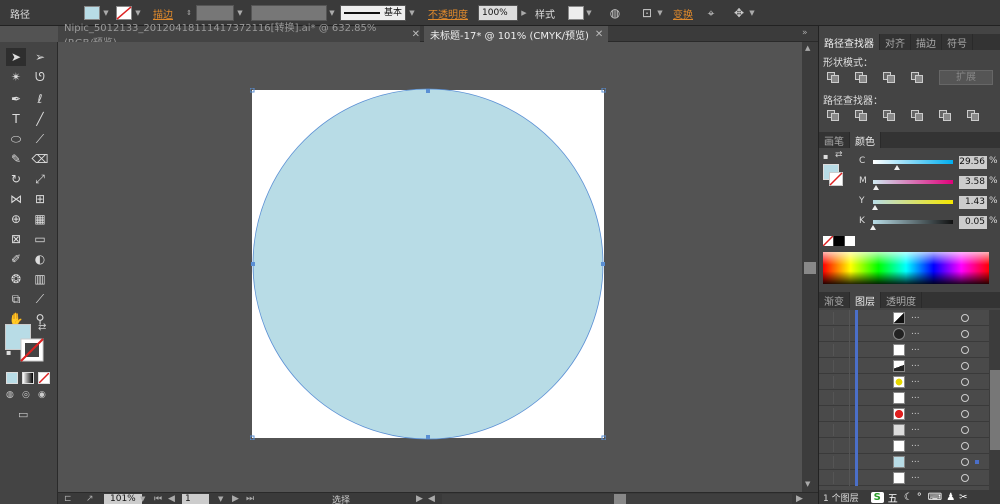 This screenshot has width=1000, height=504. What do you see at coordinates (906, 268) in the screenshot?
I see `color-spectrum` at bounding box center [906, 268].